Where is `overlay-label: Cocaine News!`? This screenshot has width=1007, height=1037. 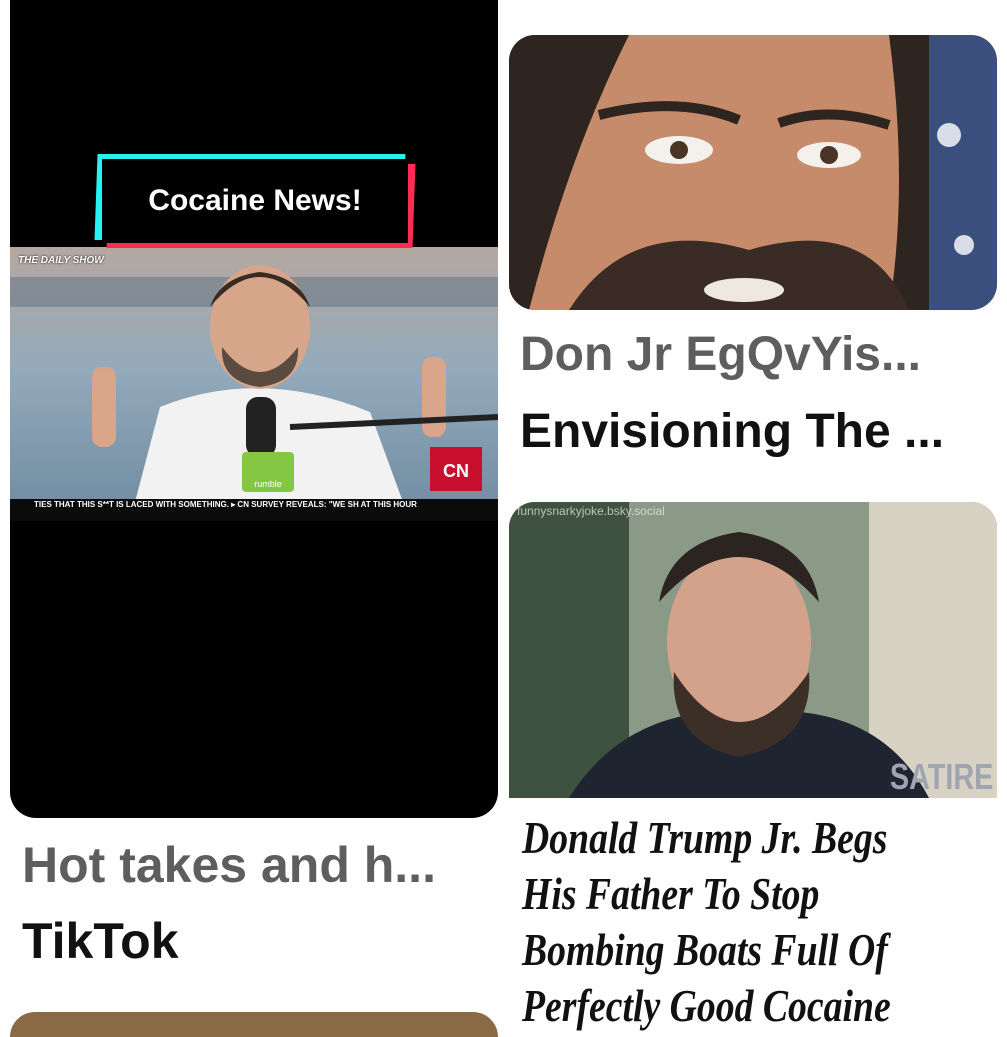
overlay-label: Cocaine News! is located at coordinates (255, 201).